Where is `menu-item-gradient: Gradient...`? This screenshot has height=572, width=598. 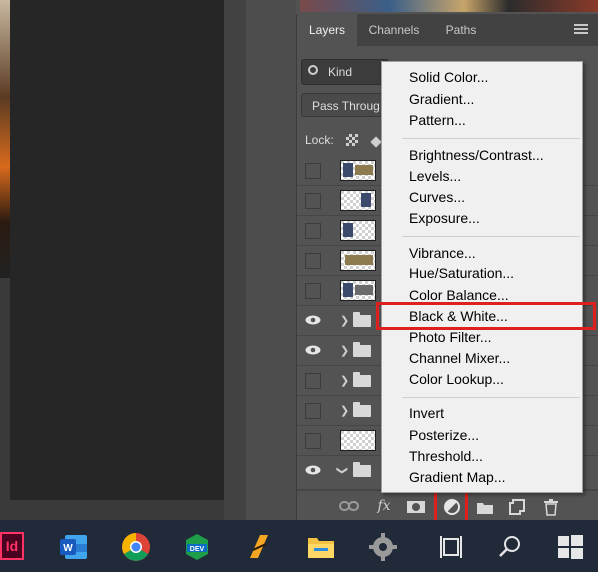 menu-item-gradient: Gradient... is located at coordinates (441, 99).